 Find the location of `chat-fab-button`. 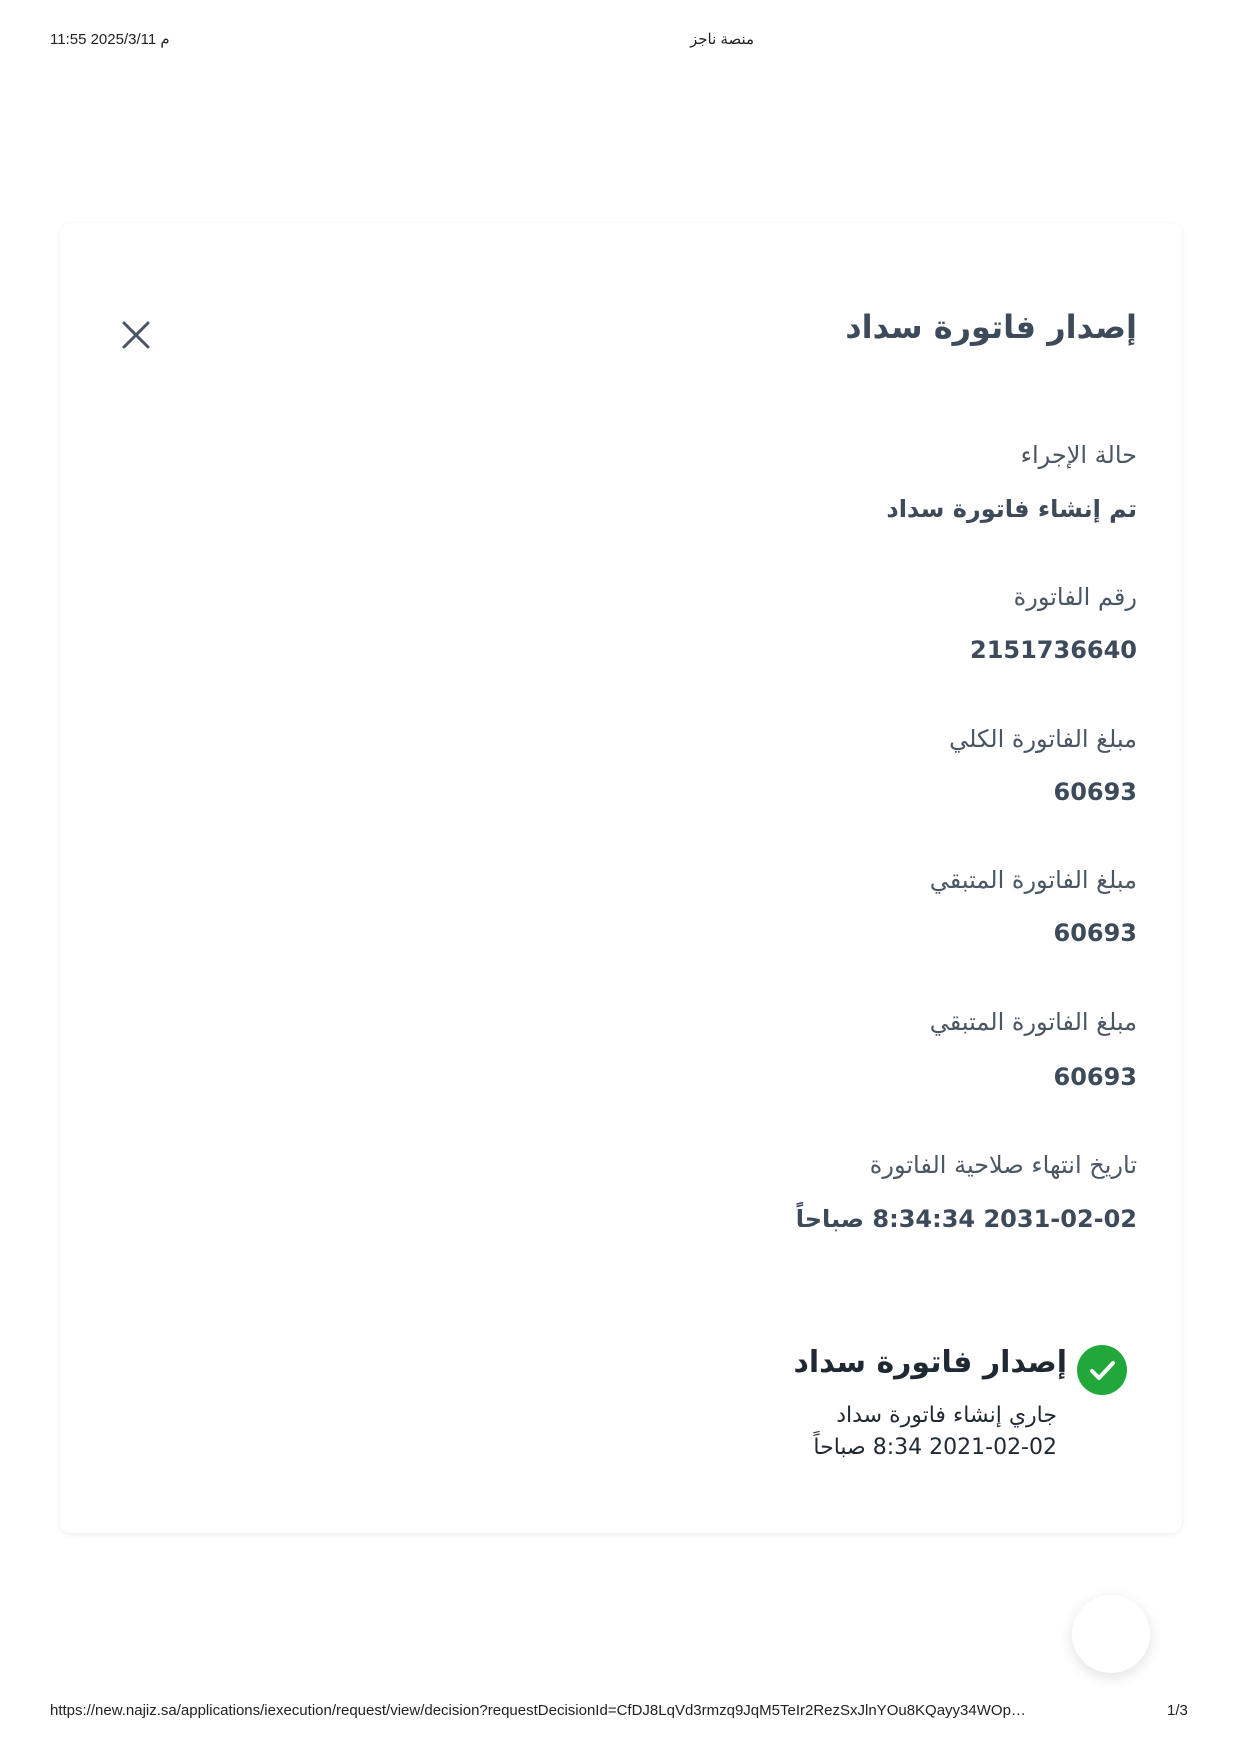

chat-fab-button is located at coordinates (1111, 1634).